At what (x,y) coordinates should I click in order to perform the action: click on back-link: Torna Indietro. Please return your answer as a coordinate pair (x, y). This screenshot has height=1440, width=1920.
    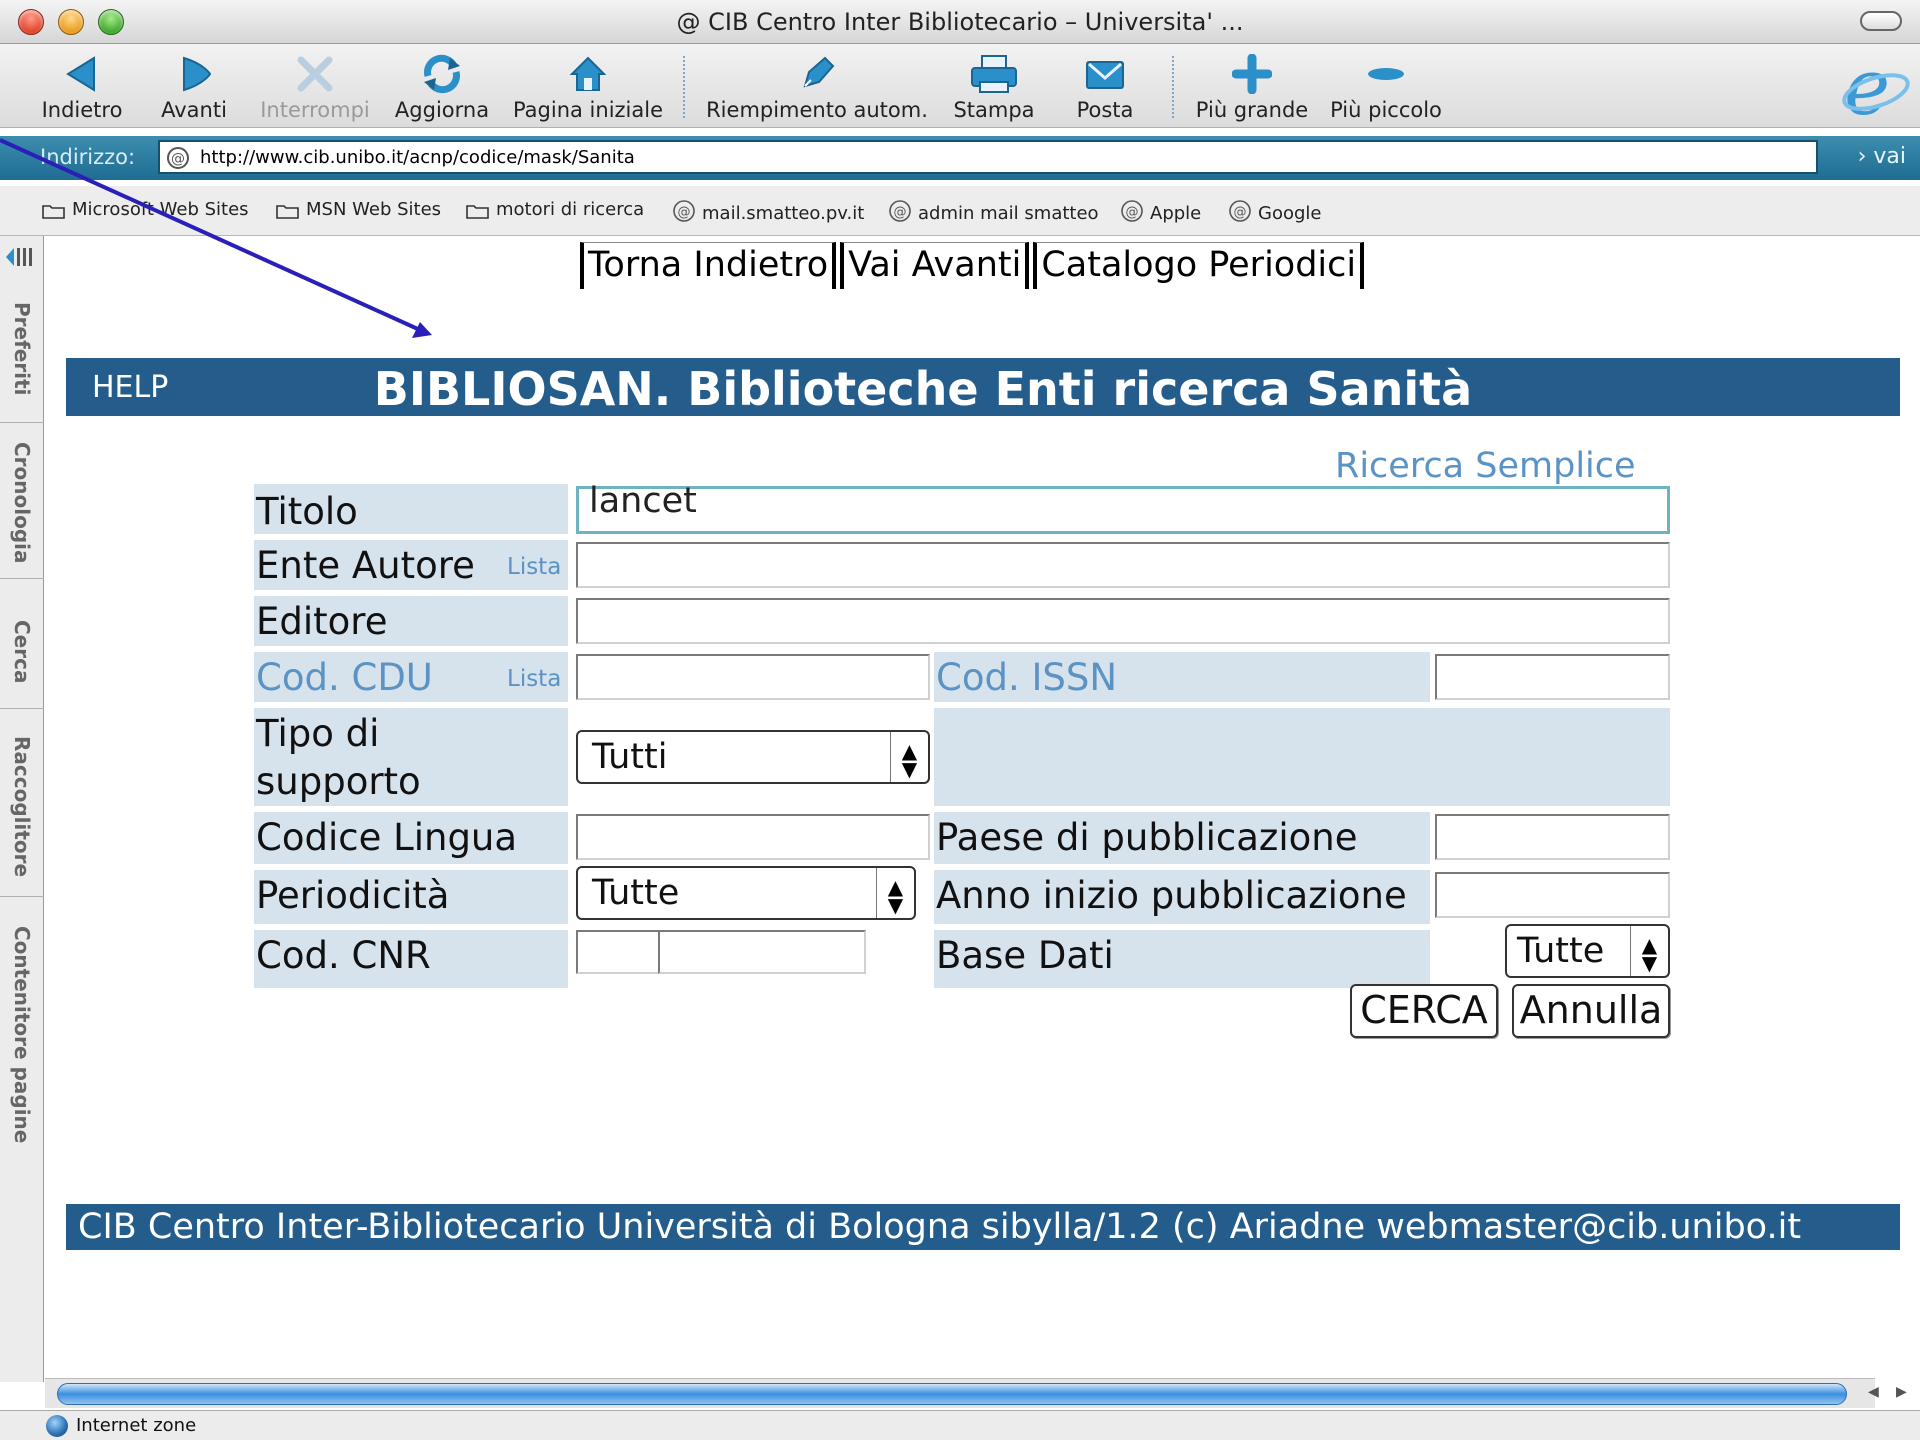
    Looking at the image, I should click on (708, 265).